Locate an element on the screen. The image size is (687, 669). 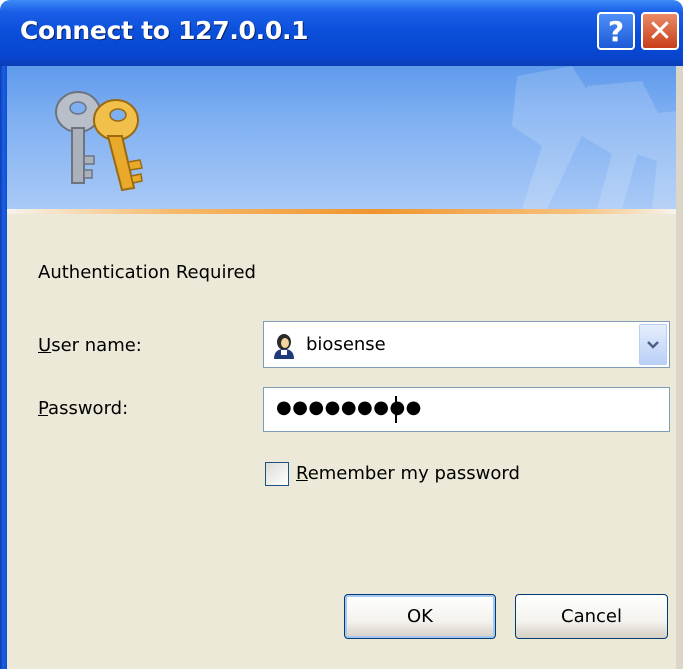
help-button: ? is located at coordinates (616, 31).